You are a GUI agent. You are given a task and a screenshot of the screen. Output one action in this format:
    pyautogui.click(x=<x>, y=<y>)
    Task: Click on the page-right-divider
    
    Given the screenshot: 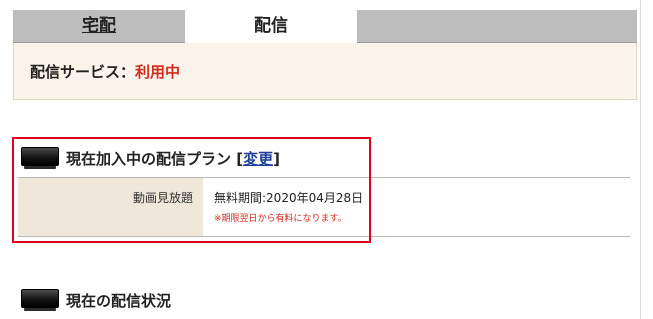 What is the action you would take?
    pyautogui.click(x=640, y=159)
    